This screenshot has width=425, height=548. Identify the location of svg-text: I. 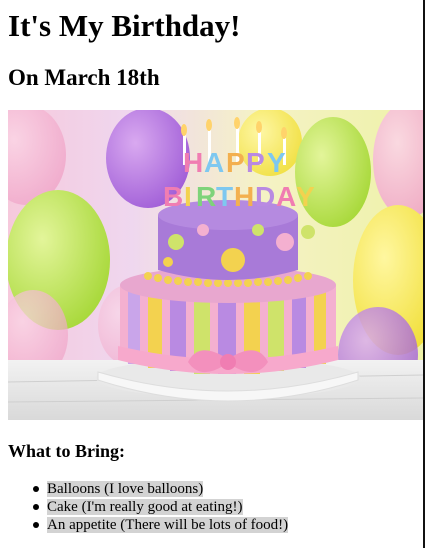
(188, 196).